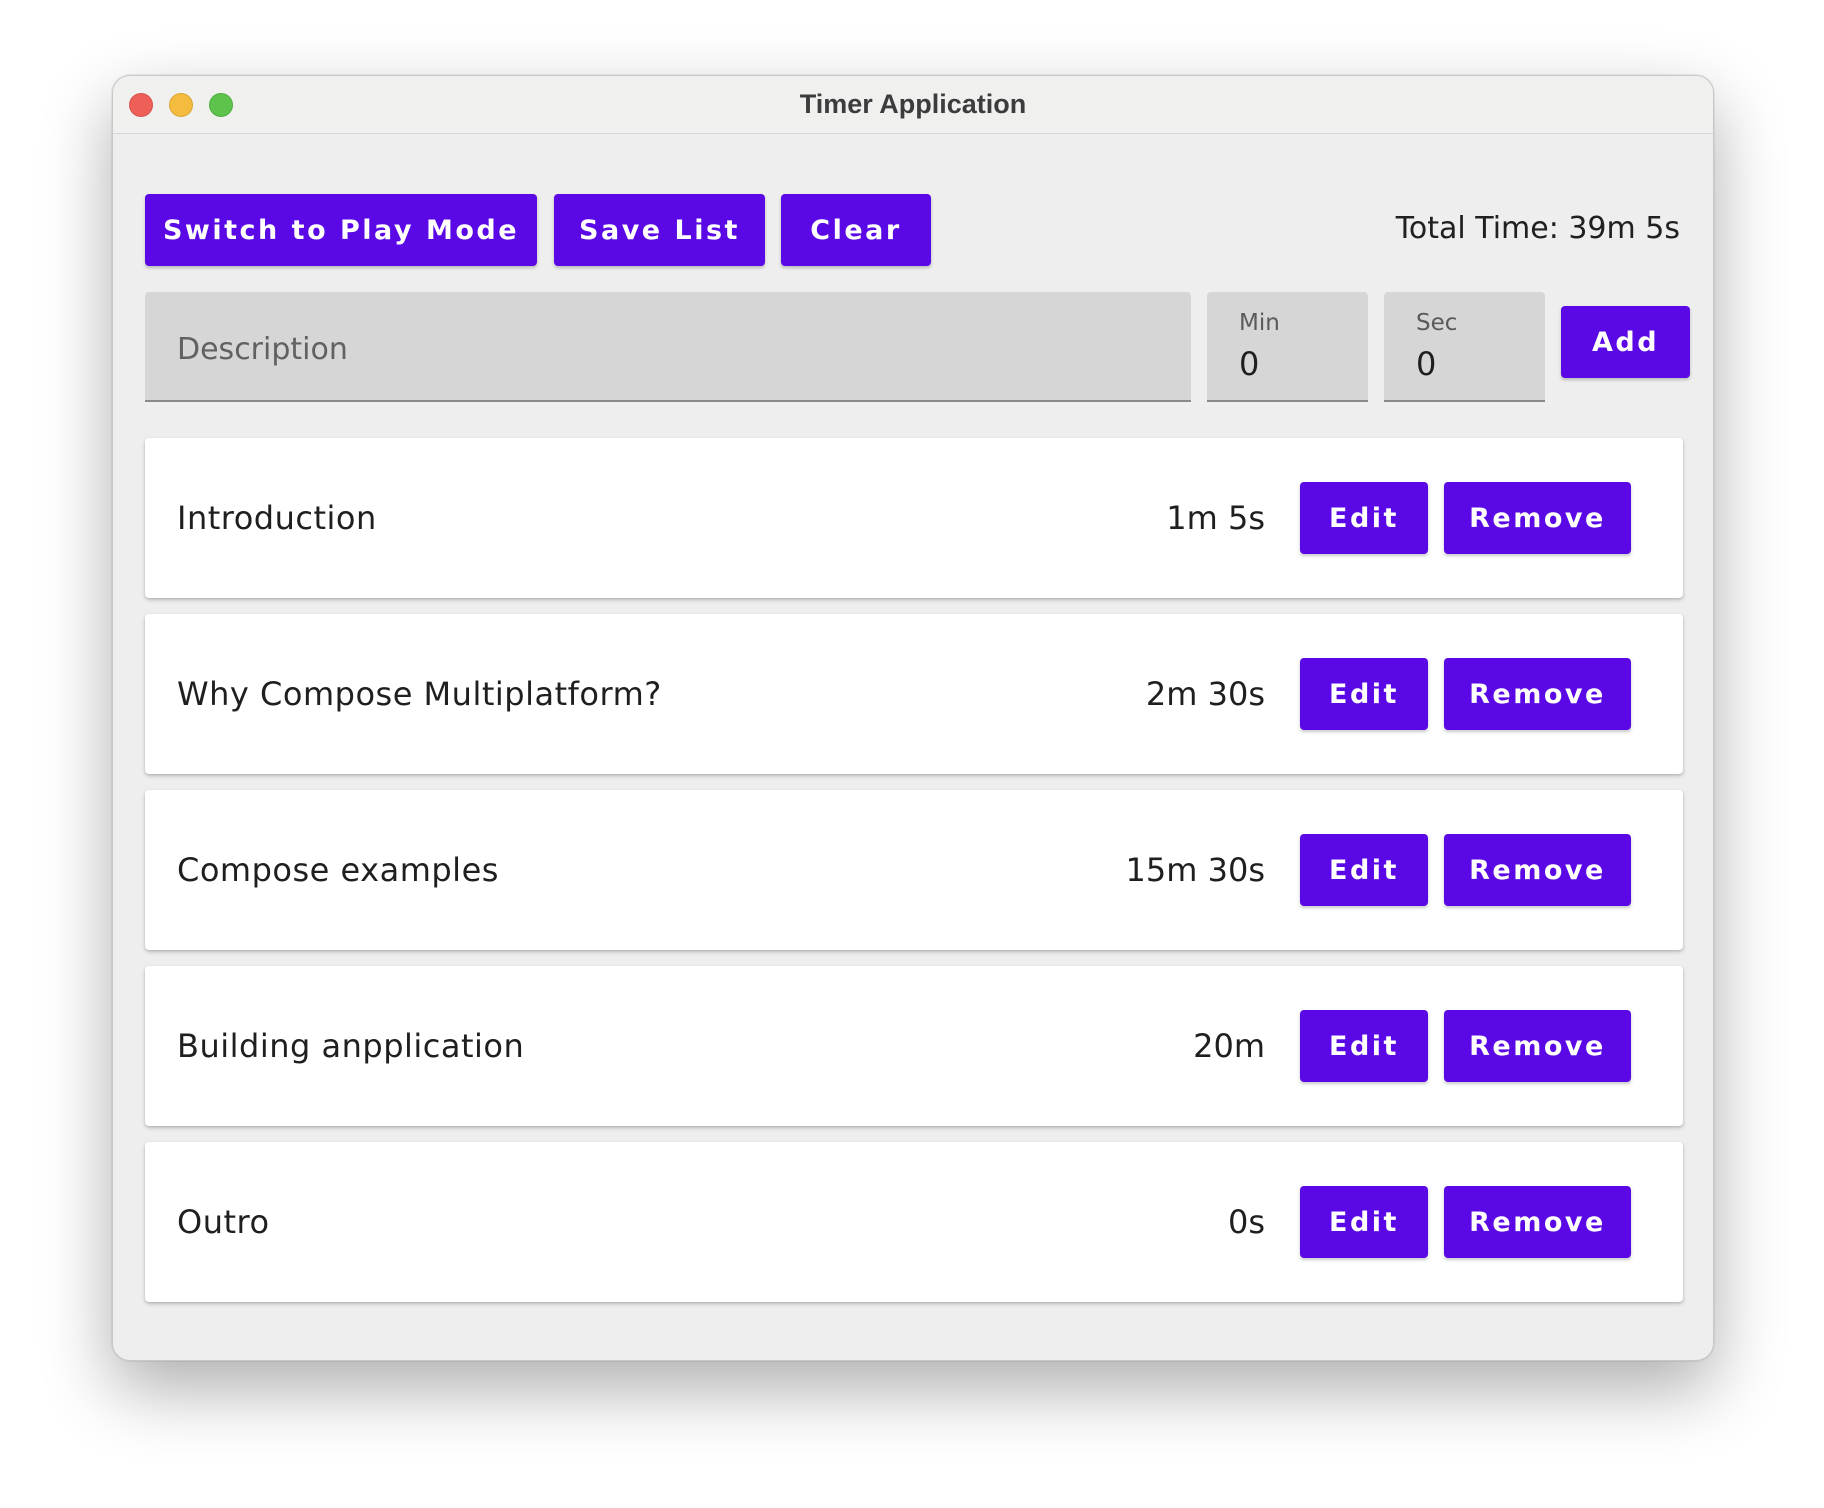  What do you see at coordinates (351, 1046) in the screenshot?
I see `item-description: Building anpplication` at bounding box center [351, 1046].